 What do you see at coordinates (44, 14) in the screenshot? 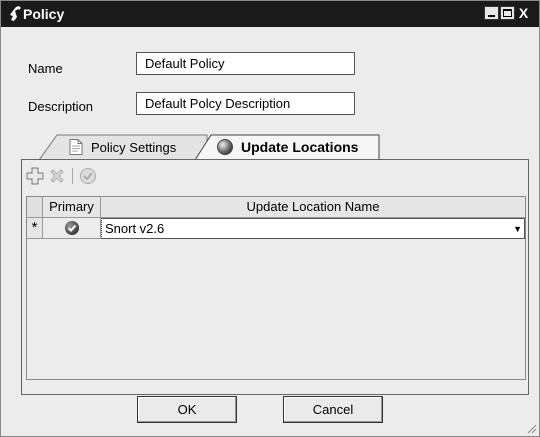
I see `window-title: Policy` at bounding box center [44, 14].